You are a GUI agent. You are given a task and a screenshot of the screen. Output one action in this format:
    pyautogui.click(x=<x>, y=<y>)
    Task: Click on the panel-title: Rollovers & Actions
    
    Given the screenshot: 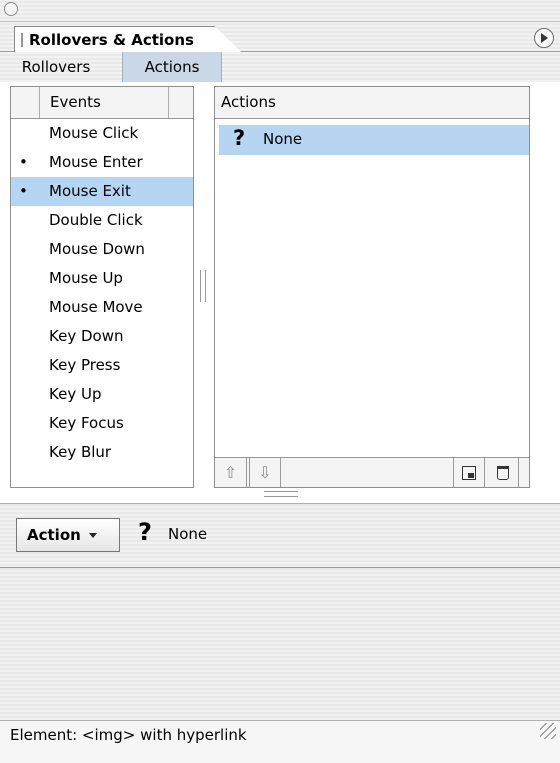 What is the action you would take?
    pyautogui.click(x=111, y=40)
    